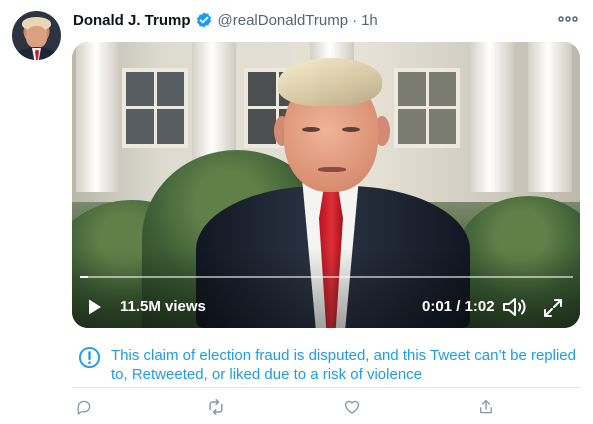 The height and width of the screenshot is (424, 593). Describe the element at coordinates (514, 307) in the screenshot. I see `volume-icon` at that location.